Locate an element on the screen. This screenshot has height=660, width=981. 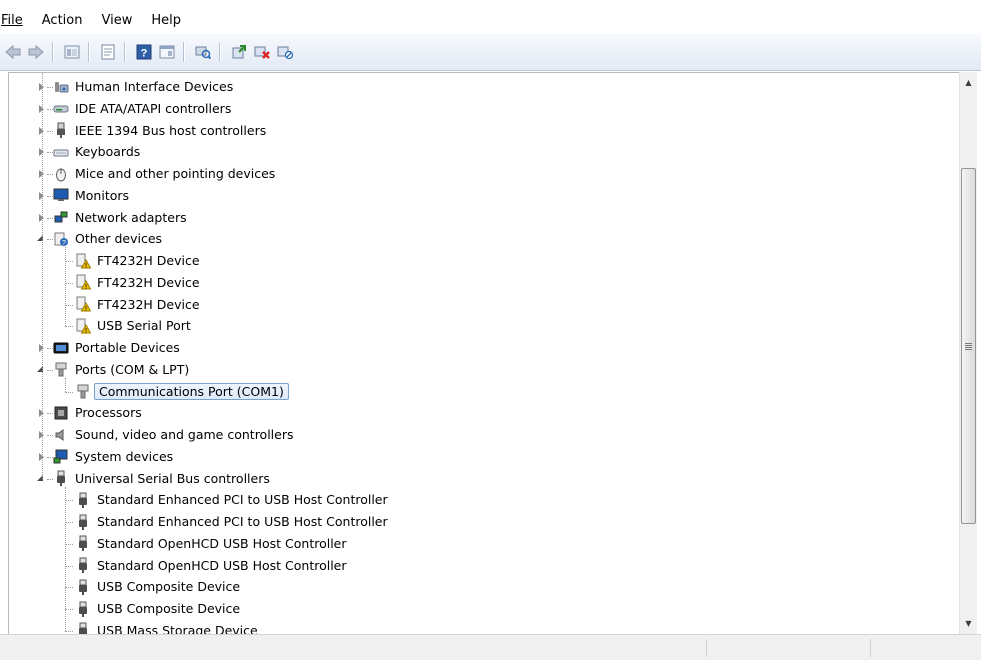
tree-item-label: System devices is located at coordinates (124, 456).